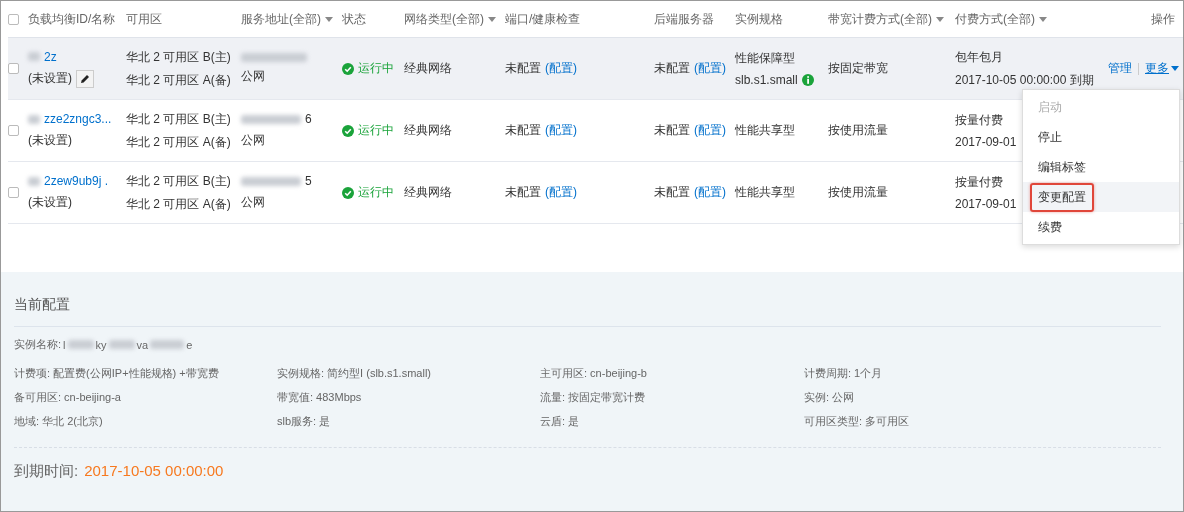 Image resolution: width=1184 pixels, height=512 pixels. I want to click on config-field: 备可用区: cn-beijing-a, so click(145, 397).